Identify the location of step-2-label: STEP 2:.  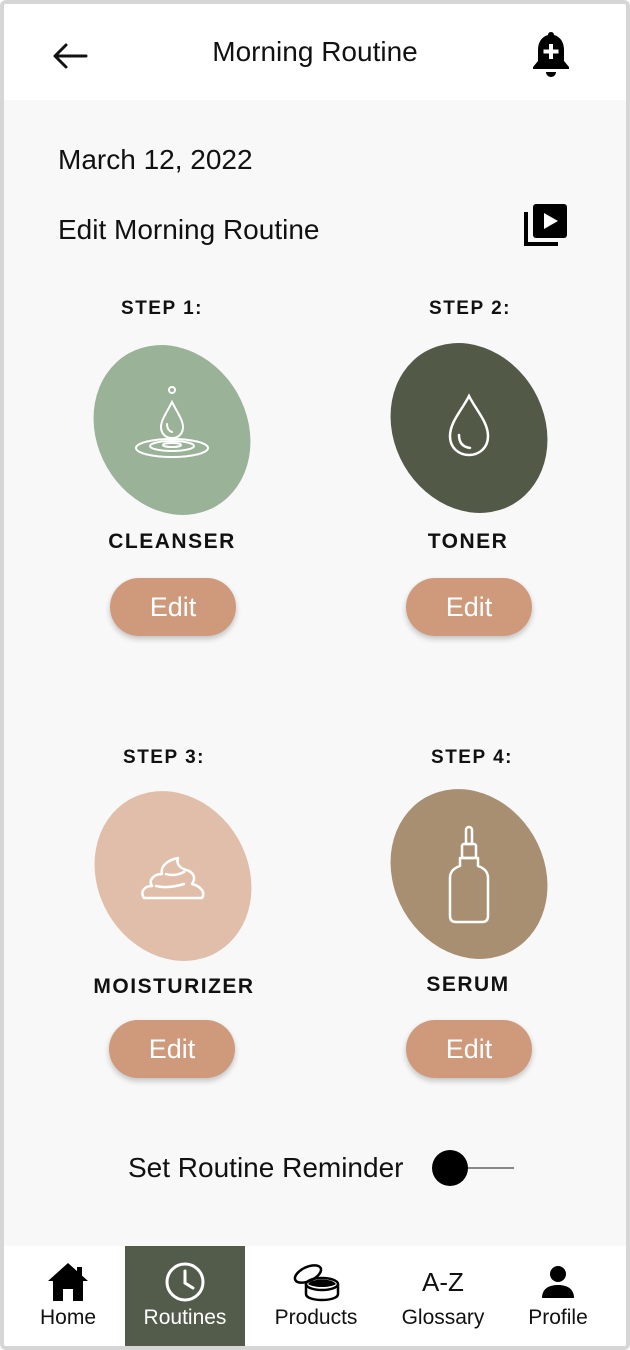
(470, 308).